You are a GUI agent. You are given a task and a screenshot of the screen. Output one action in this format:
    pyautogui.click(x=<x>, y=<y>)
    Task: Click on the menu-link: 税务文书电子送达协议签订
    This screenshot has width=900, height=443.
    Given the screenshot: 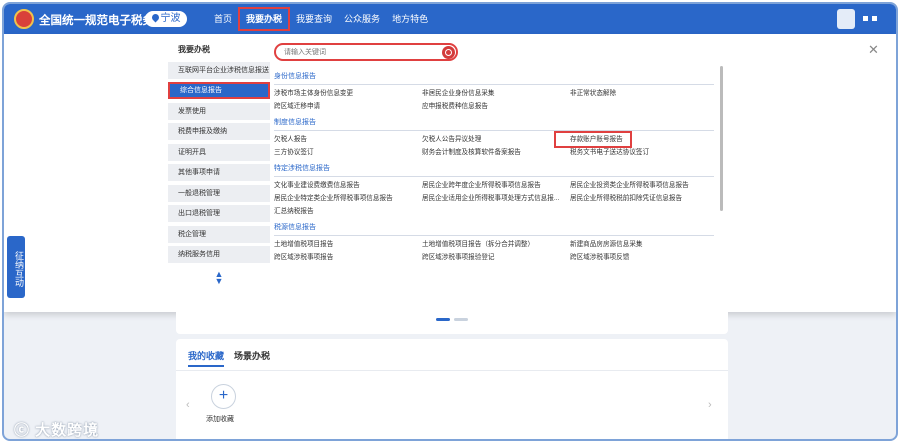 What is the action you would take?
    pyautogui.click(x=642, y=152)
    